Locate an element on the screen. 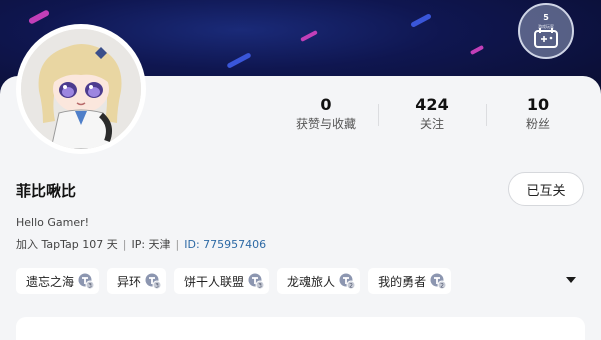  game-tag-label: 异环 is located at coordinates (129, 281).